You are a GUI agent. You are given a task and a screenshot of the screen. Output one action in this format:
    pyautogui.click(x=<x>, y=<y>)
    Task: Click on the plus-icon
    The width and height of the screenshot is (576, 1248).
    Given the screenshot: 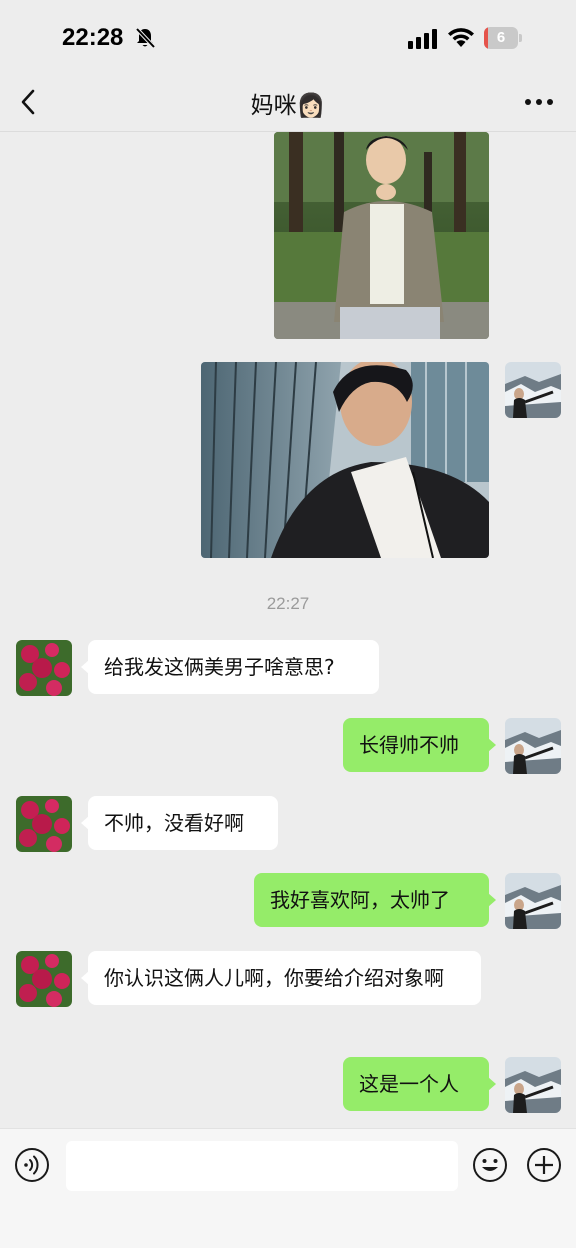 What is the action you would take?
    pyautogui.click(x=544, y=1165)
    